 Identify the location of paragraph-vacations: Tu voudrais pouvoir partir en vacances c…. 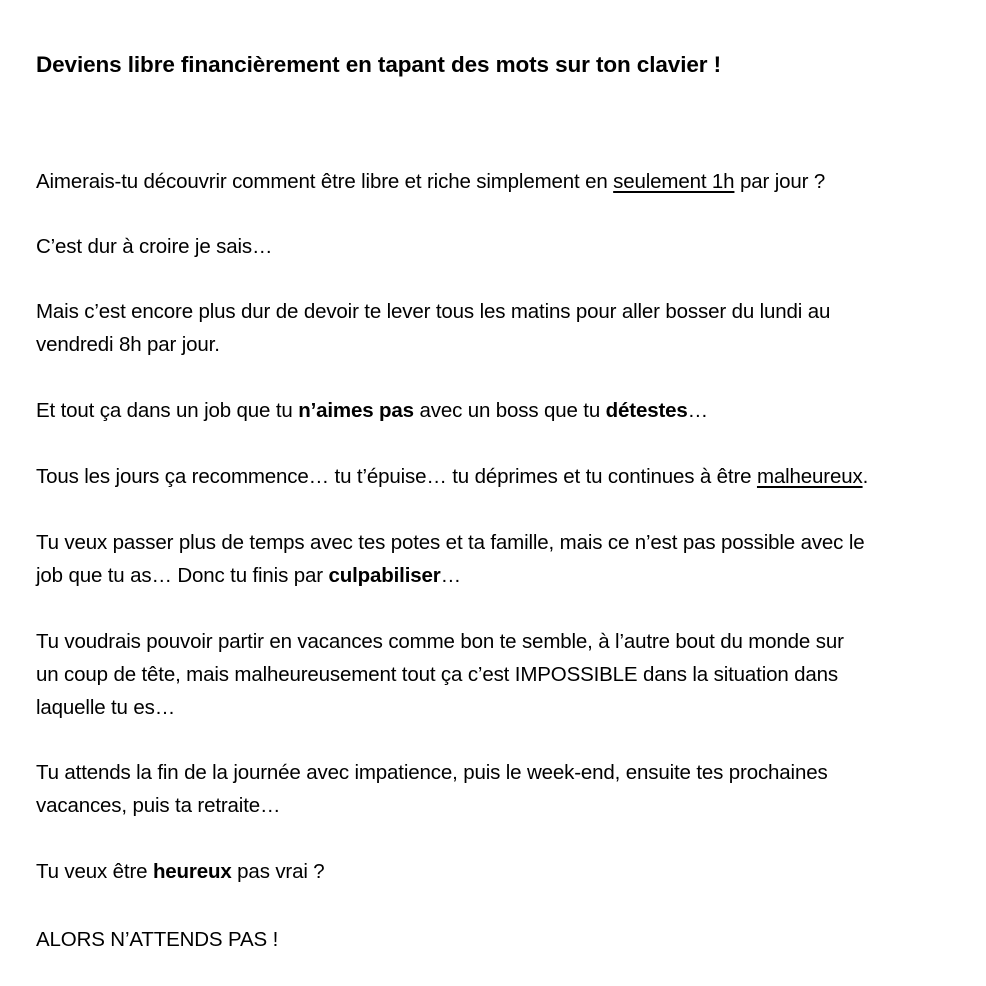
(440, 674).